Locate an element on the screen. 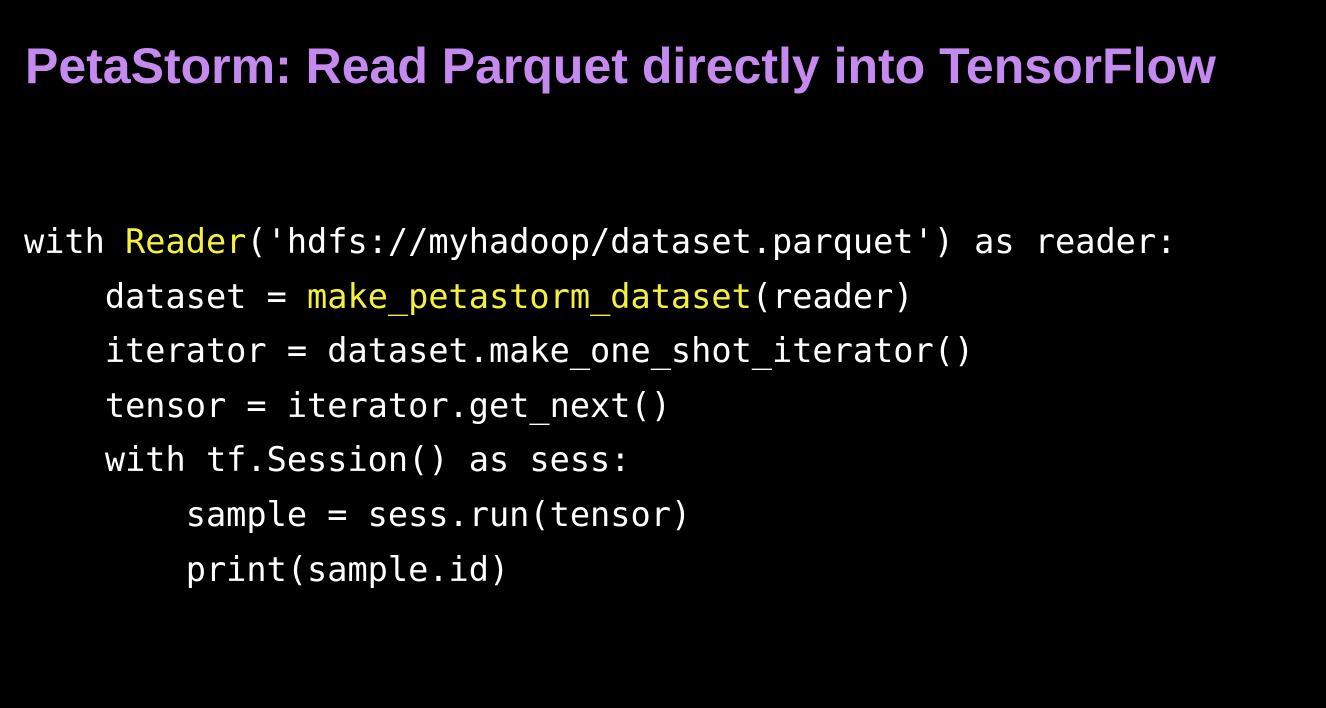 The width and height of the screenshot is (1326, 708). code-text: dataset = is located at coordinates (206, 296).